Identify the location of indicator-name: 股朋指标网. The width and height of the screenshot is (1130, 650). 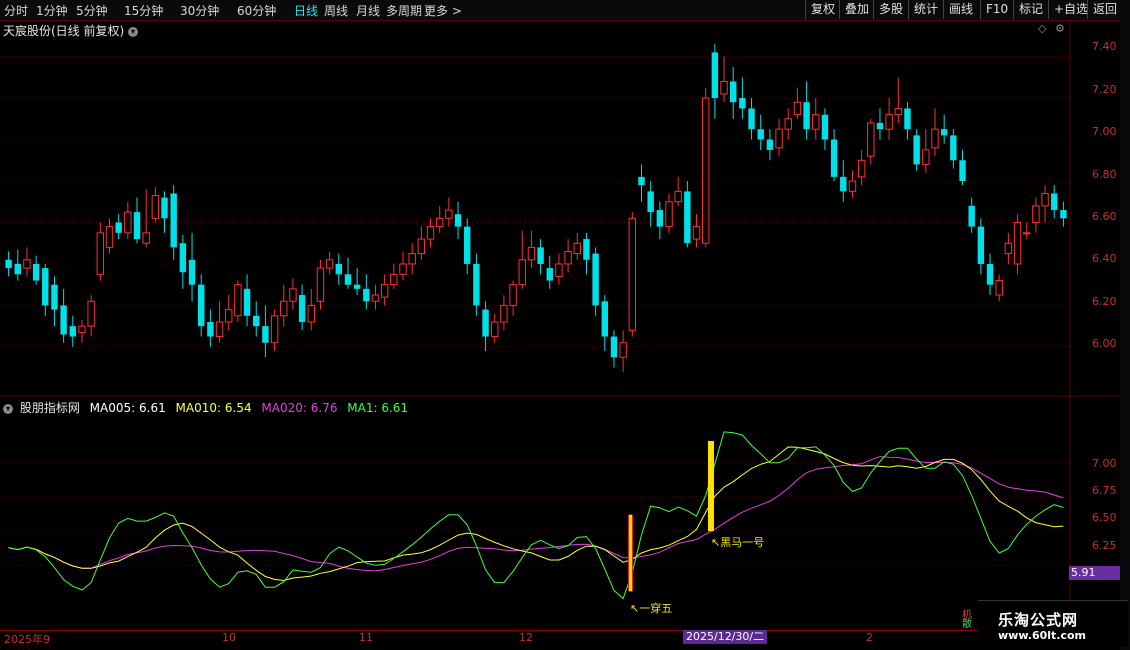
(50, 408).